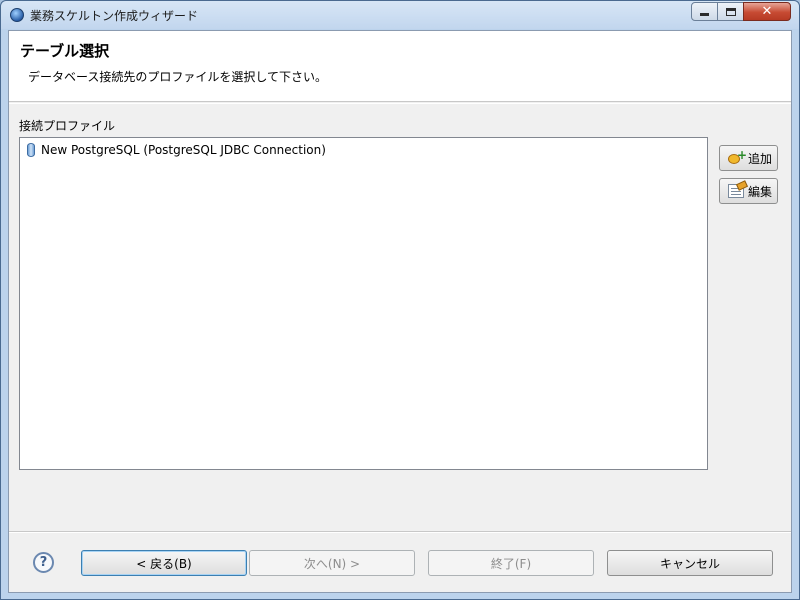 This screenshot has height=600, width=800. Describe the element at coordinates (164, 563) in the screenshot. I see `back-button: < 戻る(B)` at that location.